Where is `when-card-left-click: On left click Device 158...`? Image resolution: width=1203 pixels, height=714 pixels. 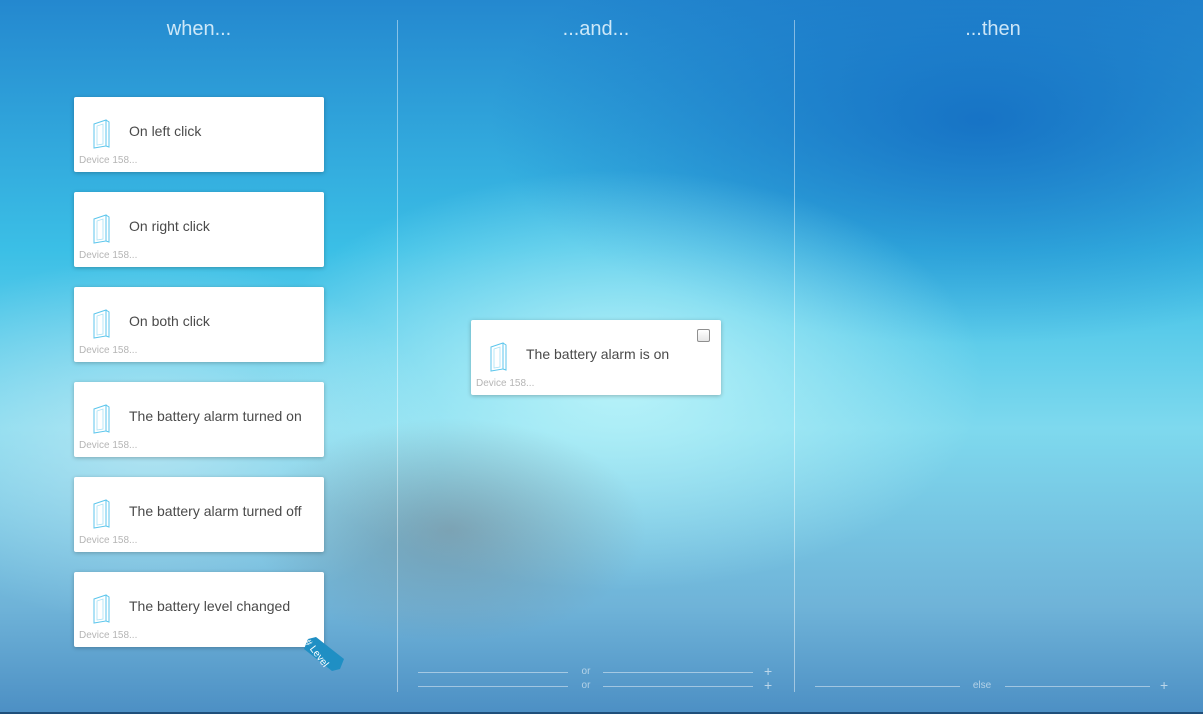
when-card-left-click: On left click Device 158... is located at coordinates (199, 134).